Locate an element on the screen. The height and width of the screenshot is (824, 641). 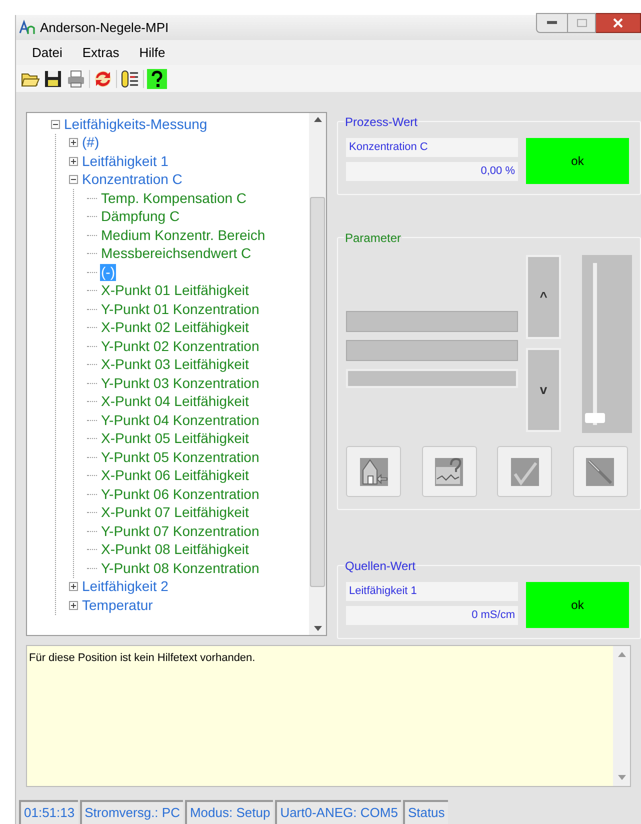
tree-item: X-Punkt 01 Leitfähigkeit is located at coordinates (175, 291).